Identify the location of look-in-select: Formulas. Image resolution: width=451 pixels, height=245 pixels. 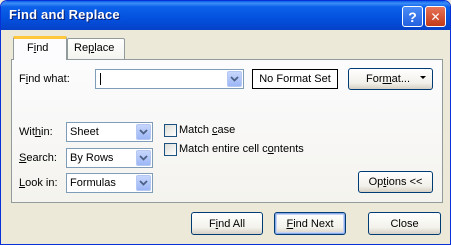
(109, 183).